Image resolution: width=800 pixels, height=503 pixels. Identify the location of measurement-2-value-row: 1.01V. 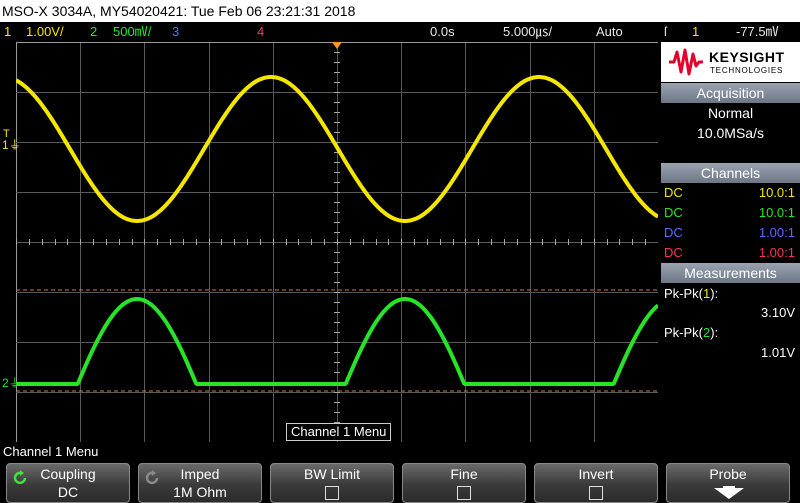
(730, 353).